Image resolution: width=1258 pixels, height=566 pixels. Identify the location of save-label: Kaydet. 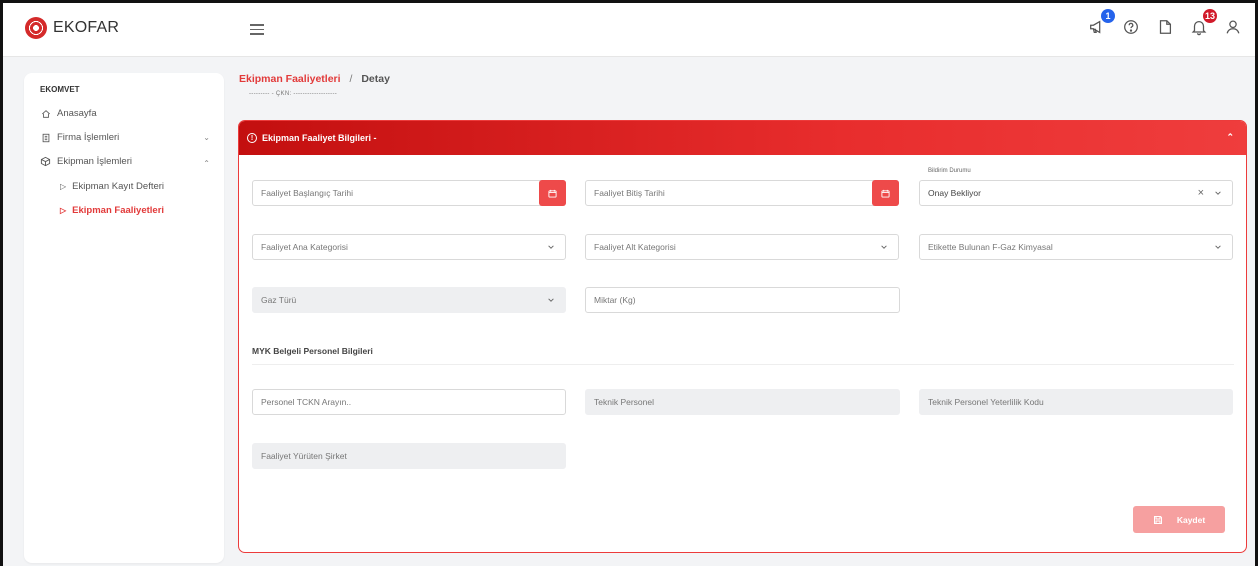
(1191, 519).